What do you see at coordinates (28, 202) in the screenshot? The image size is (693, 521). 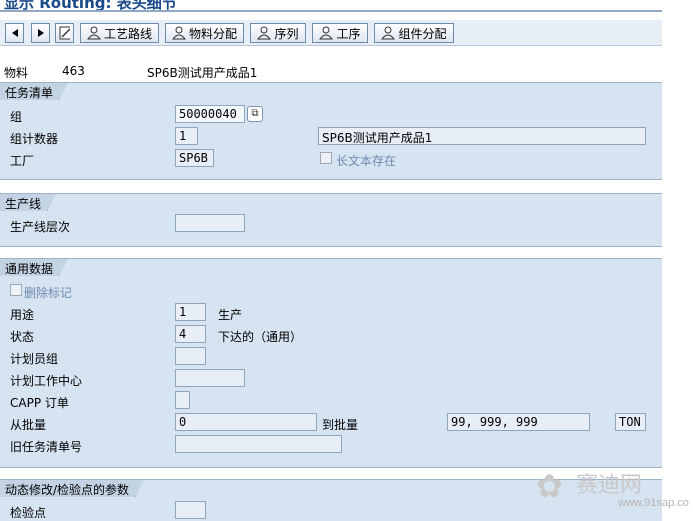 I see `production-line-section-title: 生产线` at bounding box center [28, 202].